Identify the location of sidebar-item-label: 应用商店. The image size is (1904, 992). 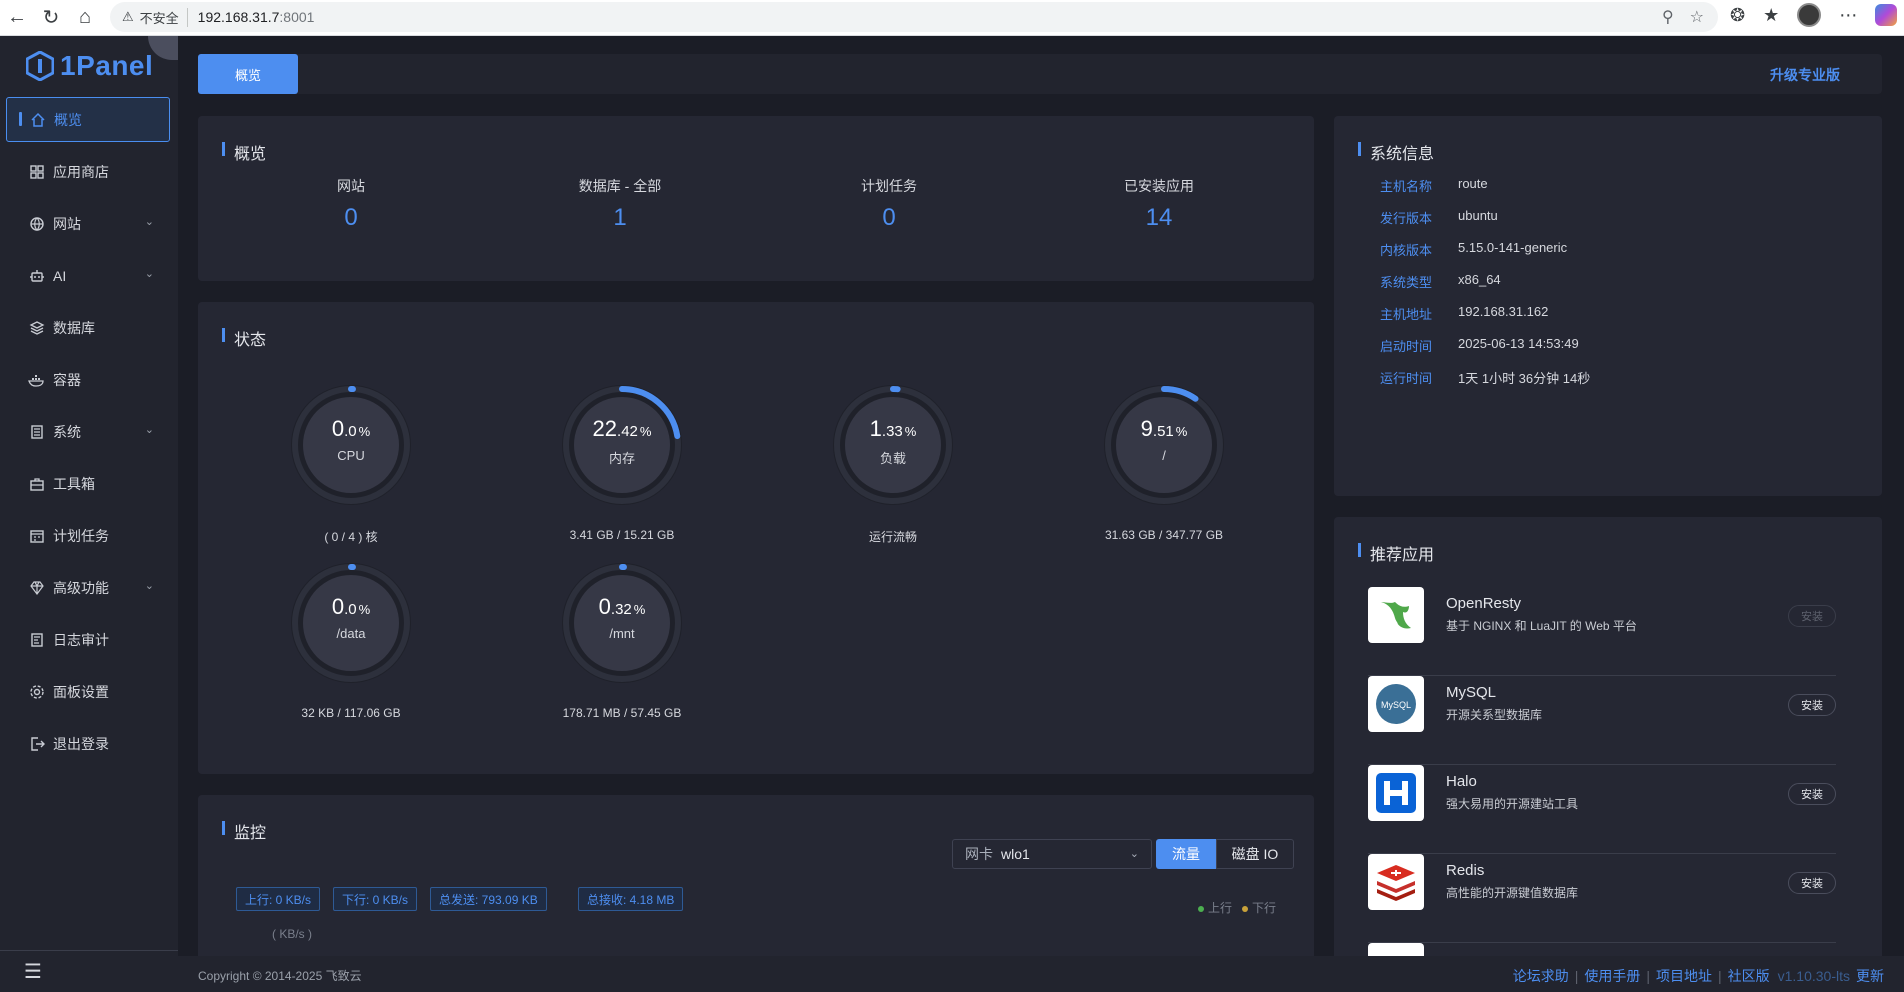
(81, 171).